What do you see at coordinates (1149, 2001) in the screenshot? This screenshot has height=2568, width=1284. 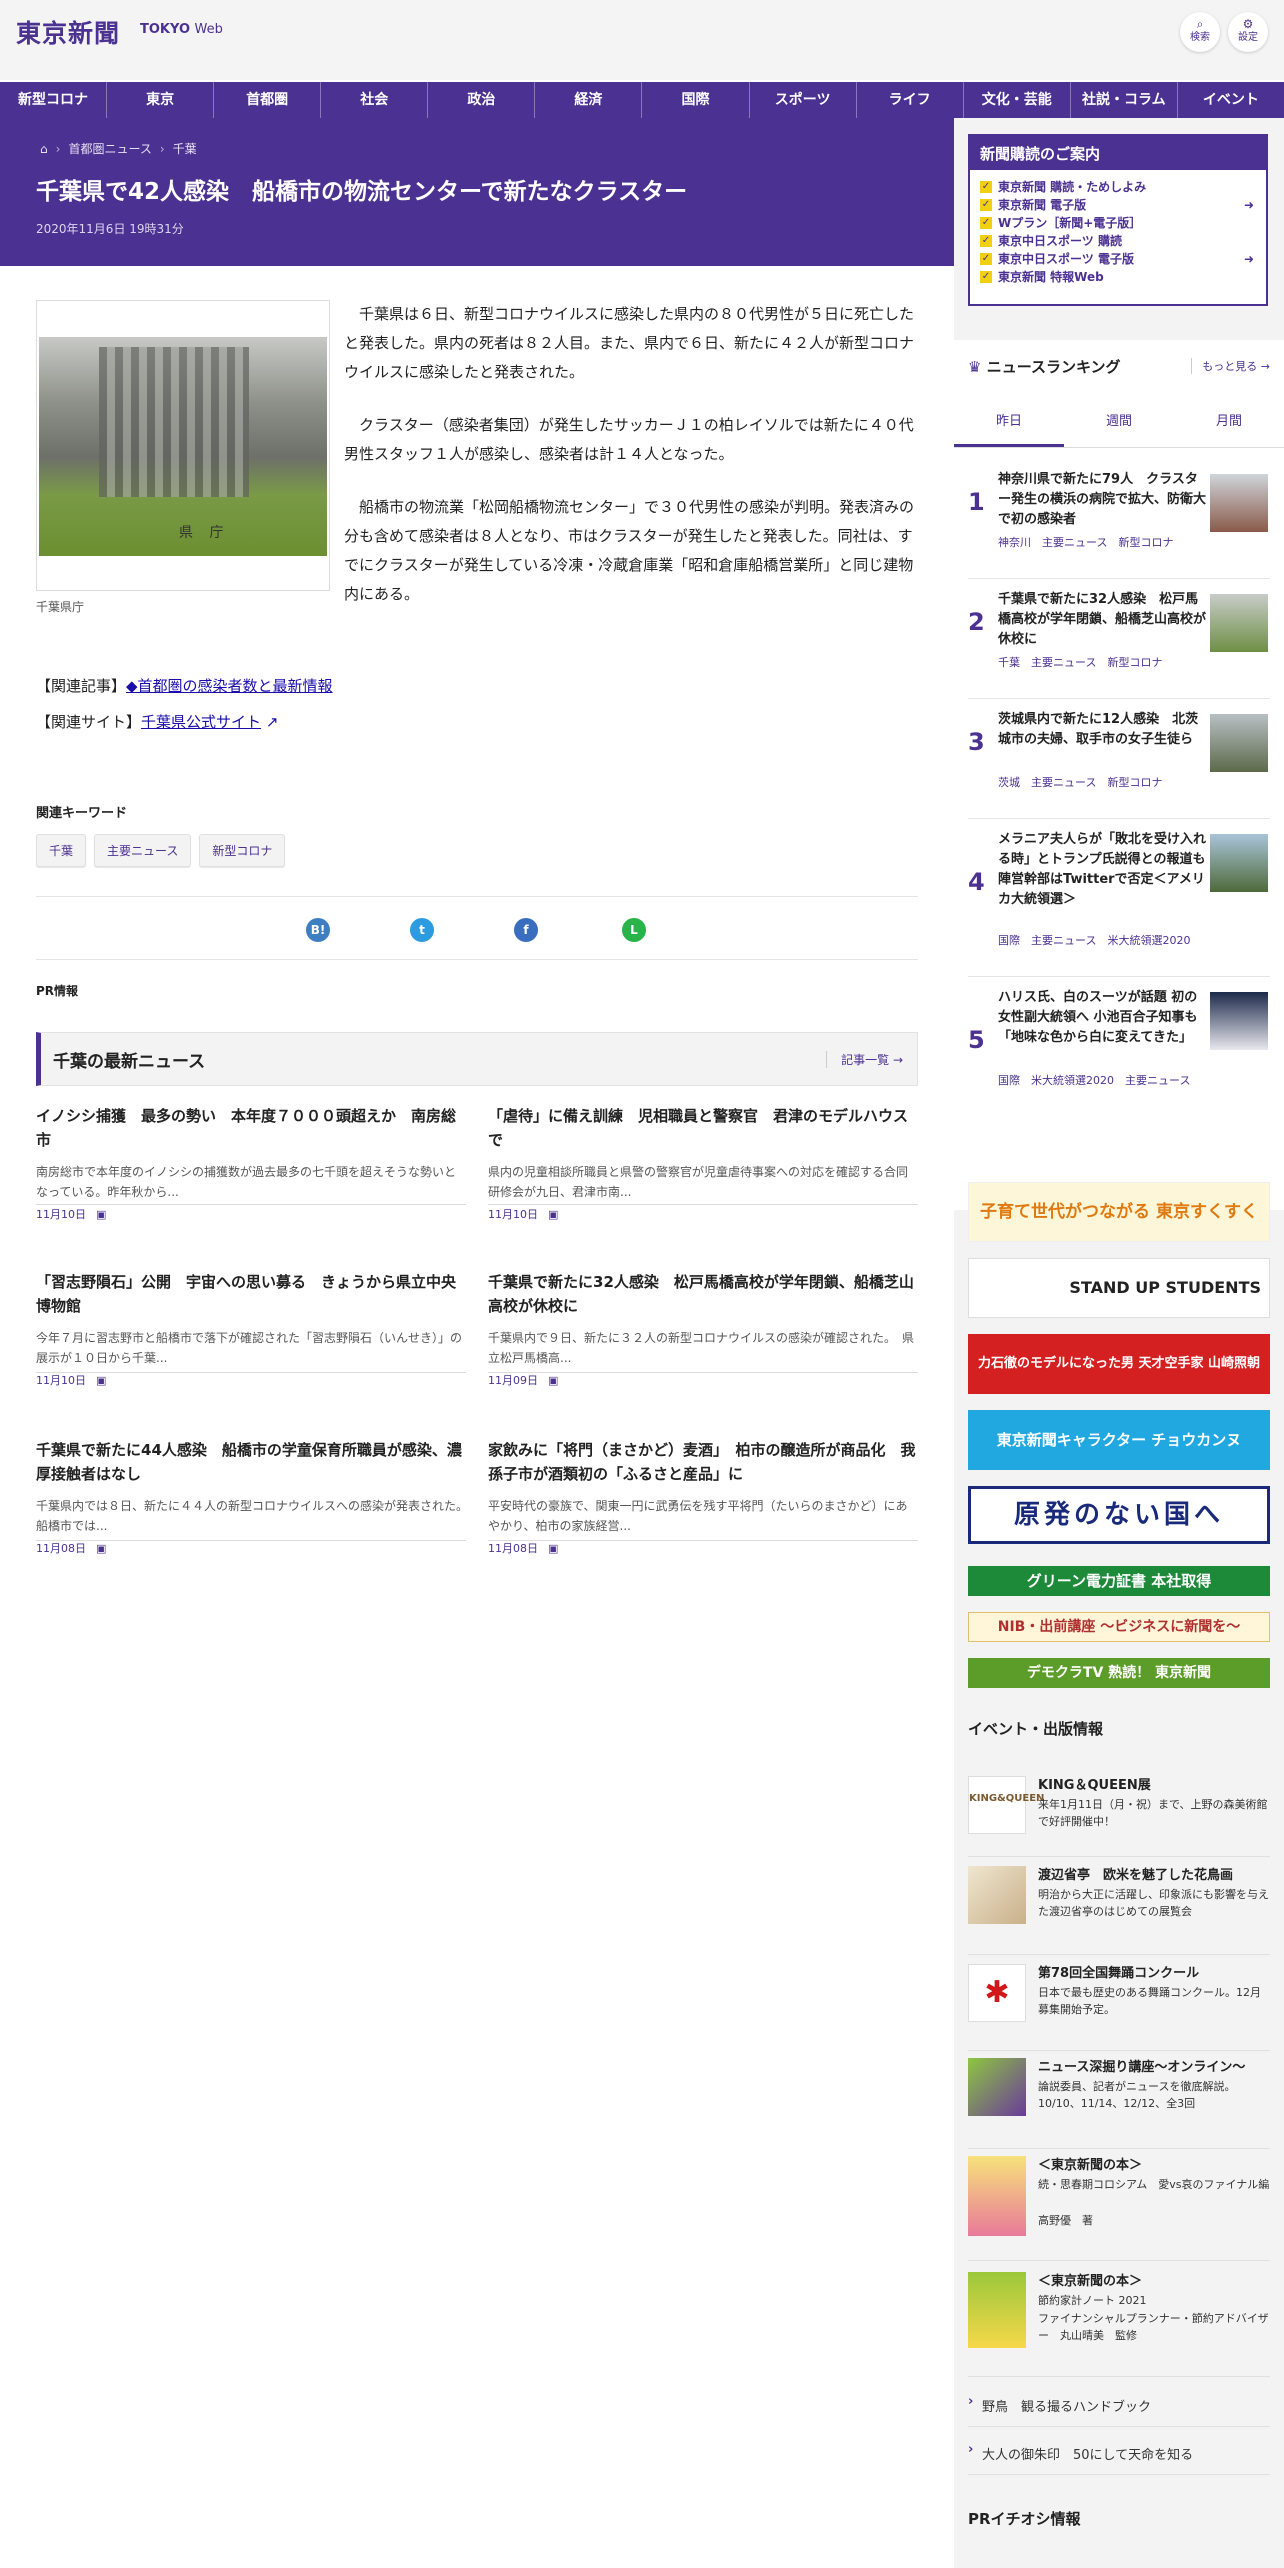 I see `event-desc: 日本で最も歴史のある舞踊コンクール。12月募集開始予定。` at bounding box center [1149, 2001].